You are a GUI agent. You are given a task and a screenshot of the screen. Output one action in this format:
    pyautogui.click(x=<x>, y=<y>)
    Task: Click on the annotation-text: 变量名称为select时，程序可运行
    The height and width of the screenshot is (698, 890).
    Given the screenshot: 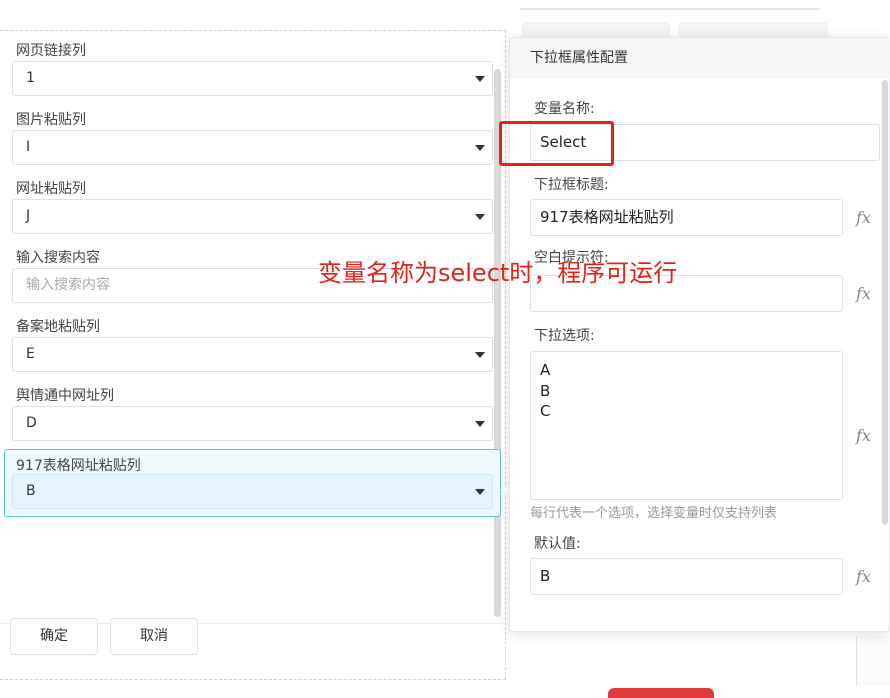 What is the action you would take?
    pyautogui.click(x=498, y=273)
    